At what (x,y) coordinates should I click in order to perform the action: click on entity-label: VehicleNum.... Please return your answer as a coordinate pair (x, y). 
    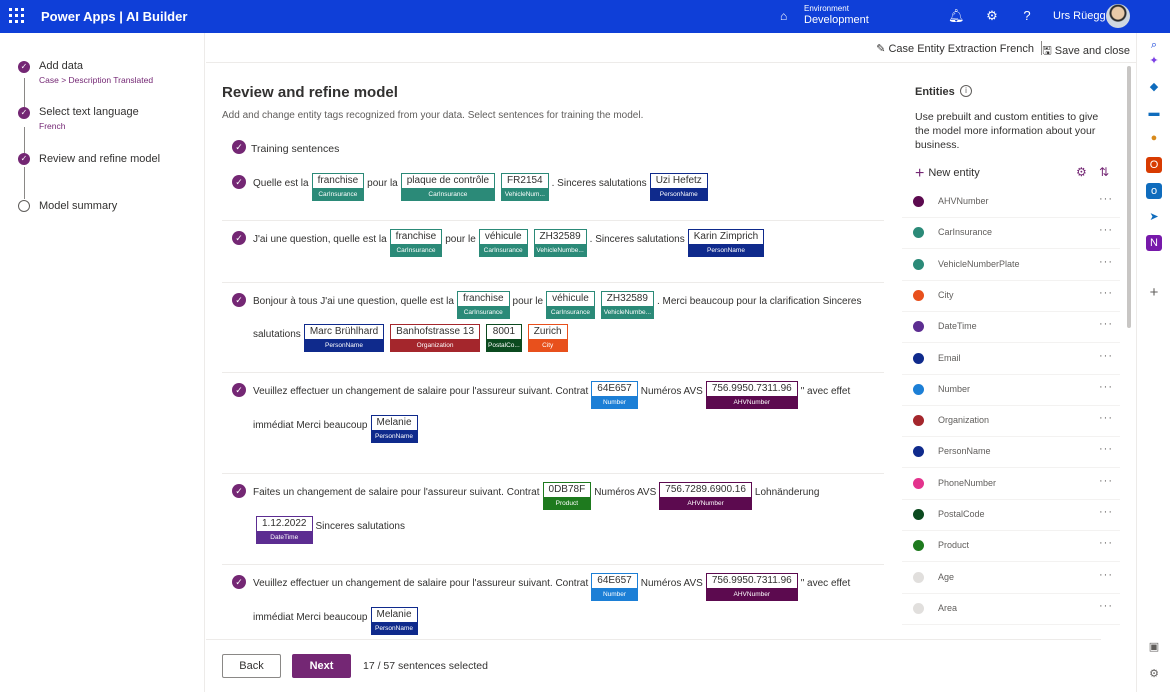
    Looking at the image, I should click on (525, 195).